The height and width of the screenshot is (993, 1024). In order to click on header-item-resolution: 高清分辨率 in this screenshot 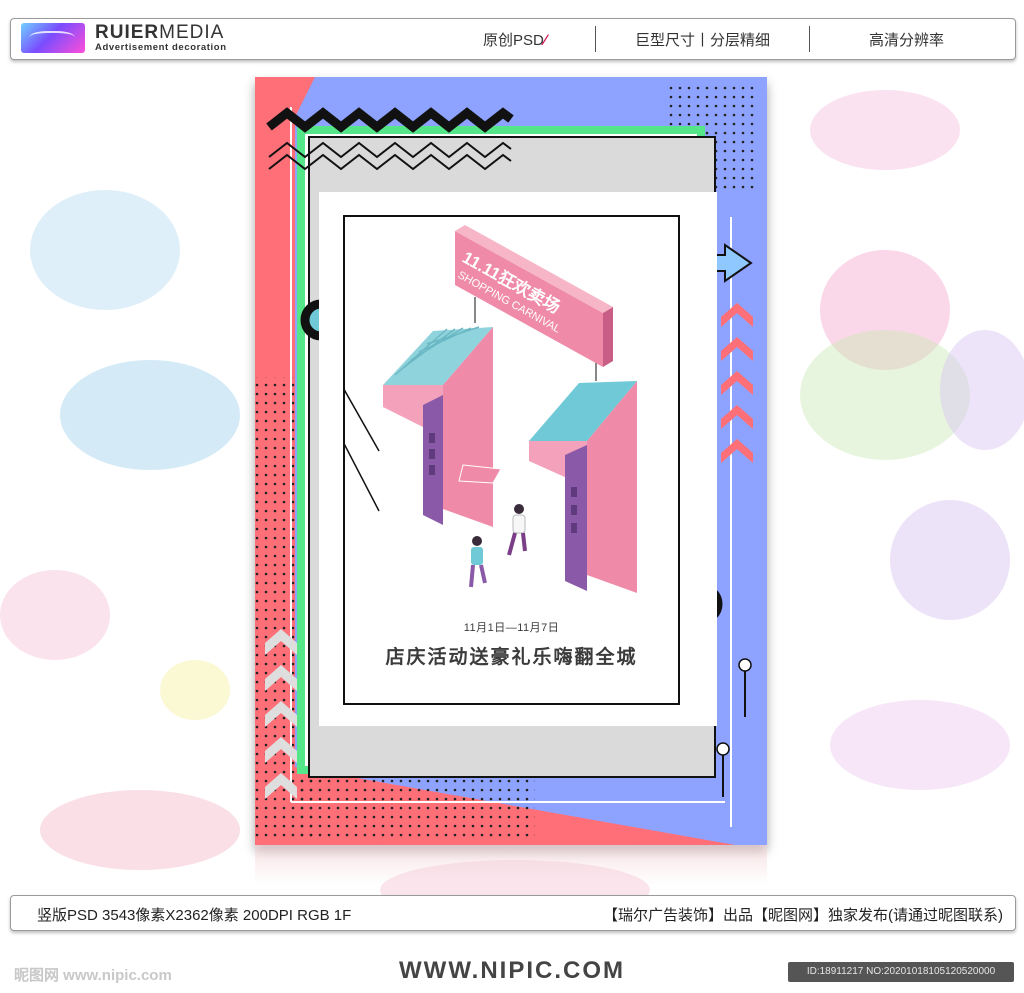, I will do `click(907, 40)`.